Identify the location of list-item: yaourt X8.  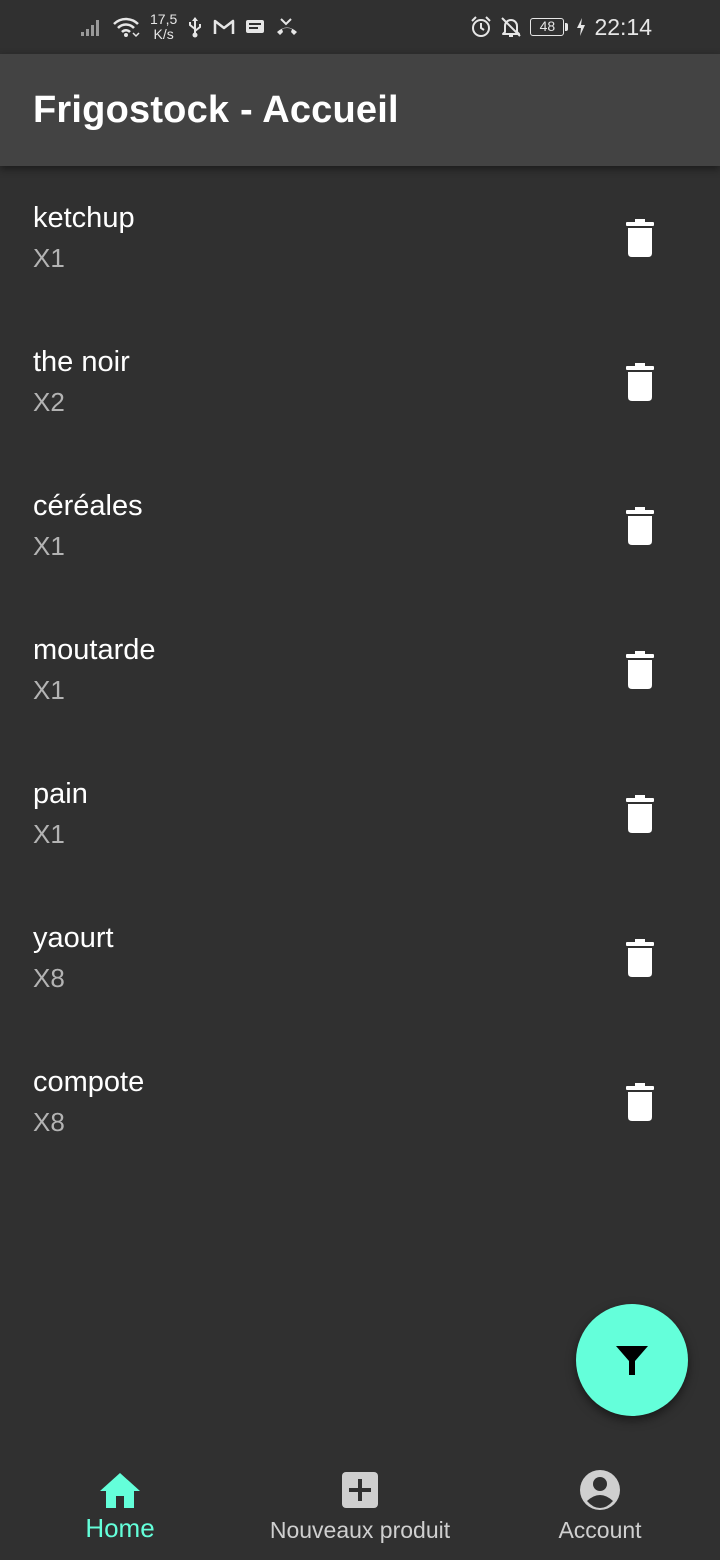
(360, 958).